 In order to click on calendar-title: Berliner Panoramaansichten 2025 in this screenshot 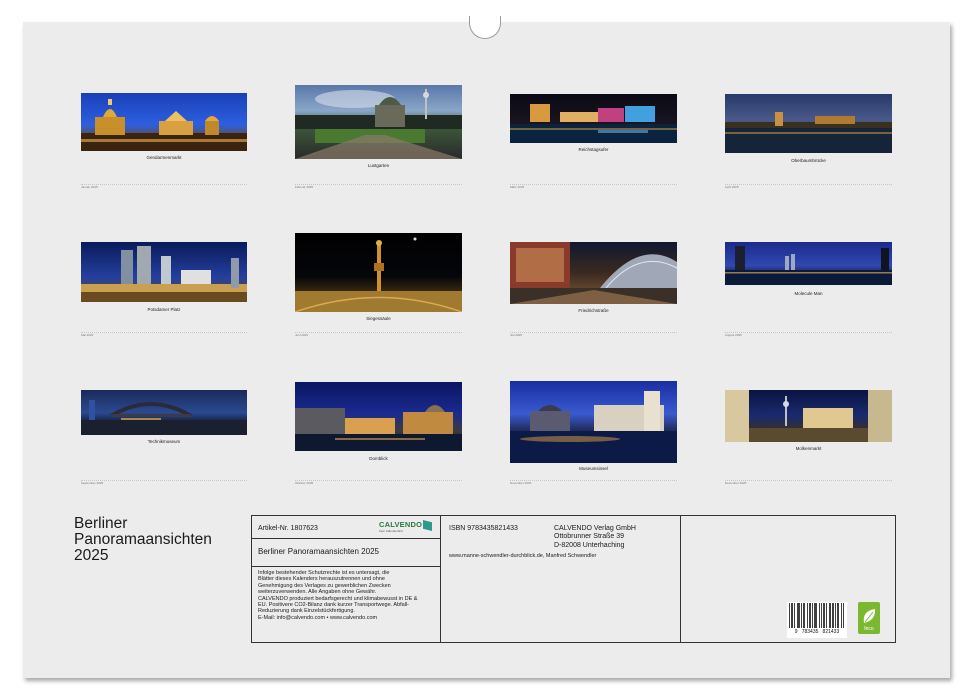, I will do `click(143, 540)`.